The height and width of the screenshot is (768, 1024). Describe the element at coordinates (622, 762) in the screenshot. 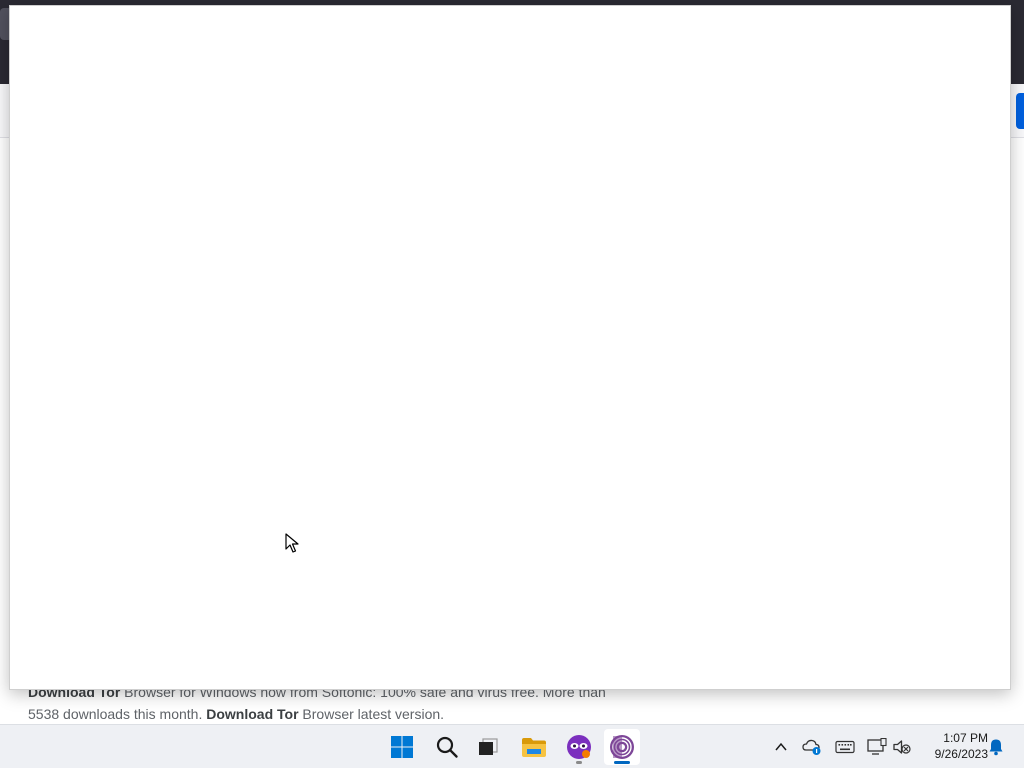

I see `app-active-indicator` at that location.